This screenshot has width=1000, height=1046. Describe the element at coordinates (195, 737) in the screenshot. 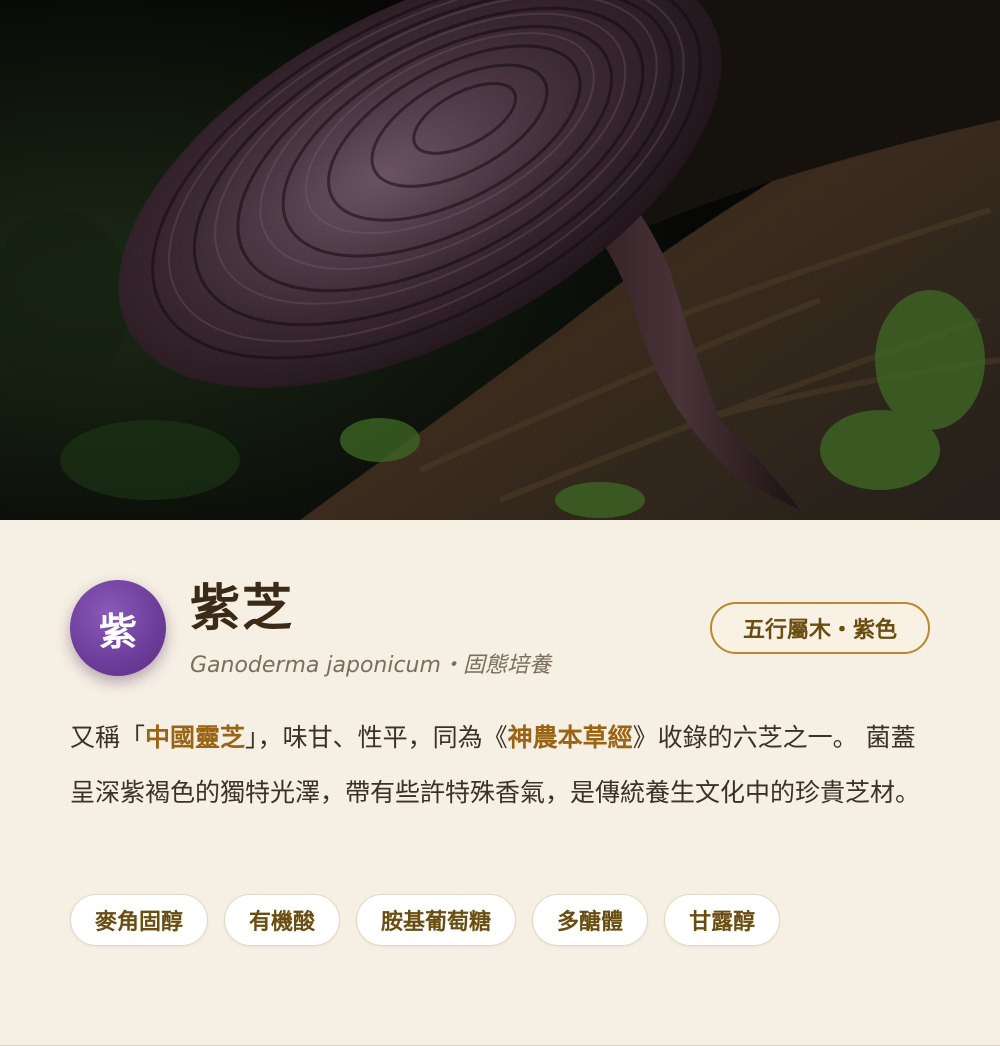

I see `desc-highlight-alias: 中國靈芝` at that location.